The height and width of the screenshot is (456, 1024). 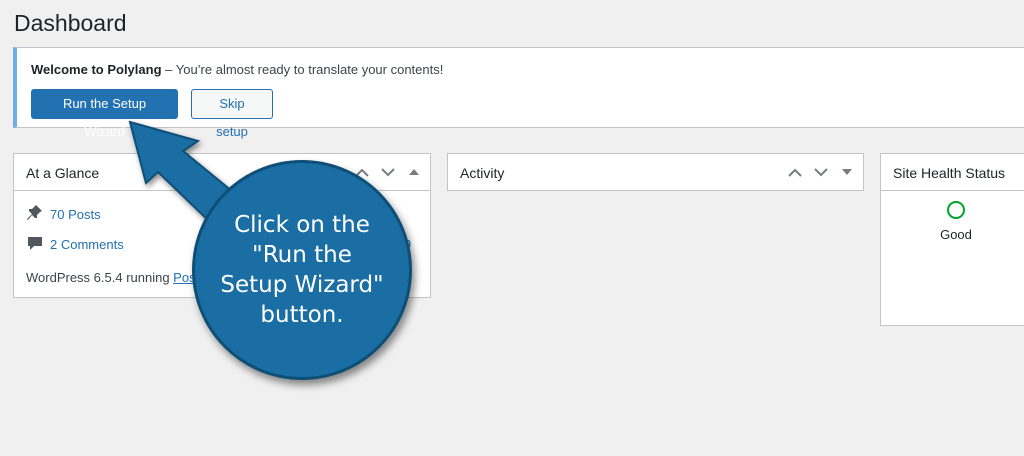 I want to click on callout-arrow, so click(x=184, y=173).